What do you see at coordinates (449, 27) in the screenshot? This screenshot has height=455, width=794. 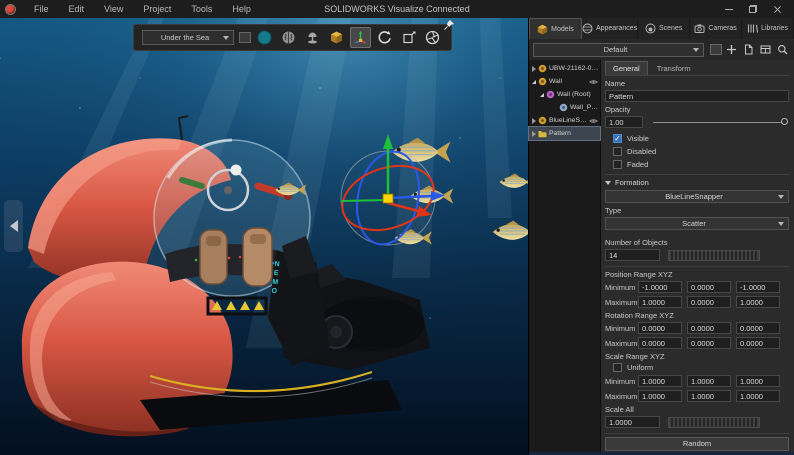 I see `pin-icon` at bounding box center [449, 27].